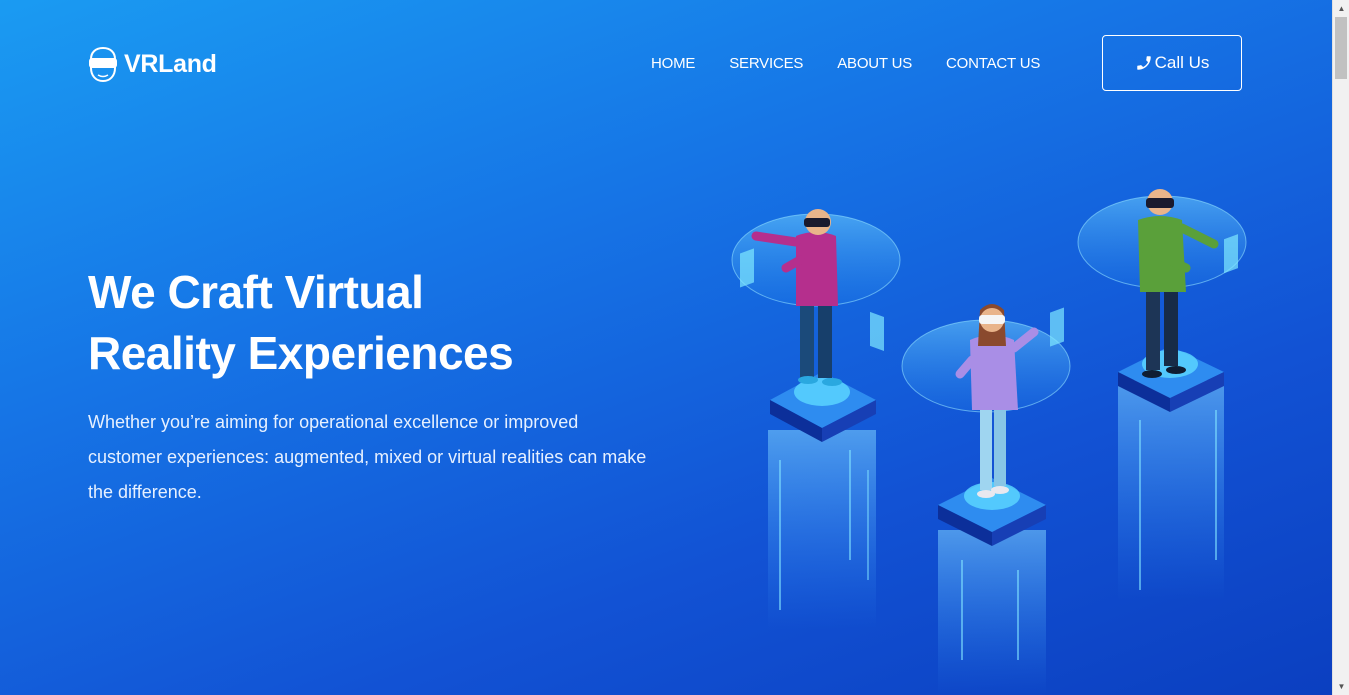  I want to click on brand-logo: VRLand, so click(152, 64).